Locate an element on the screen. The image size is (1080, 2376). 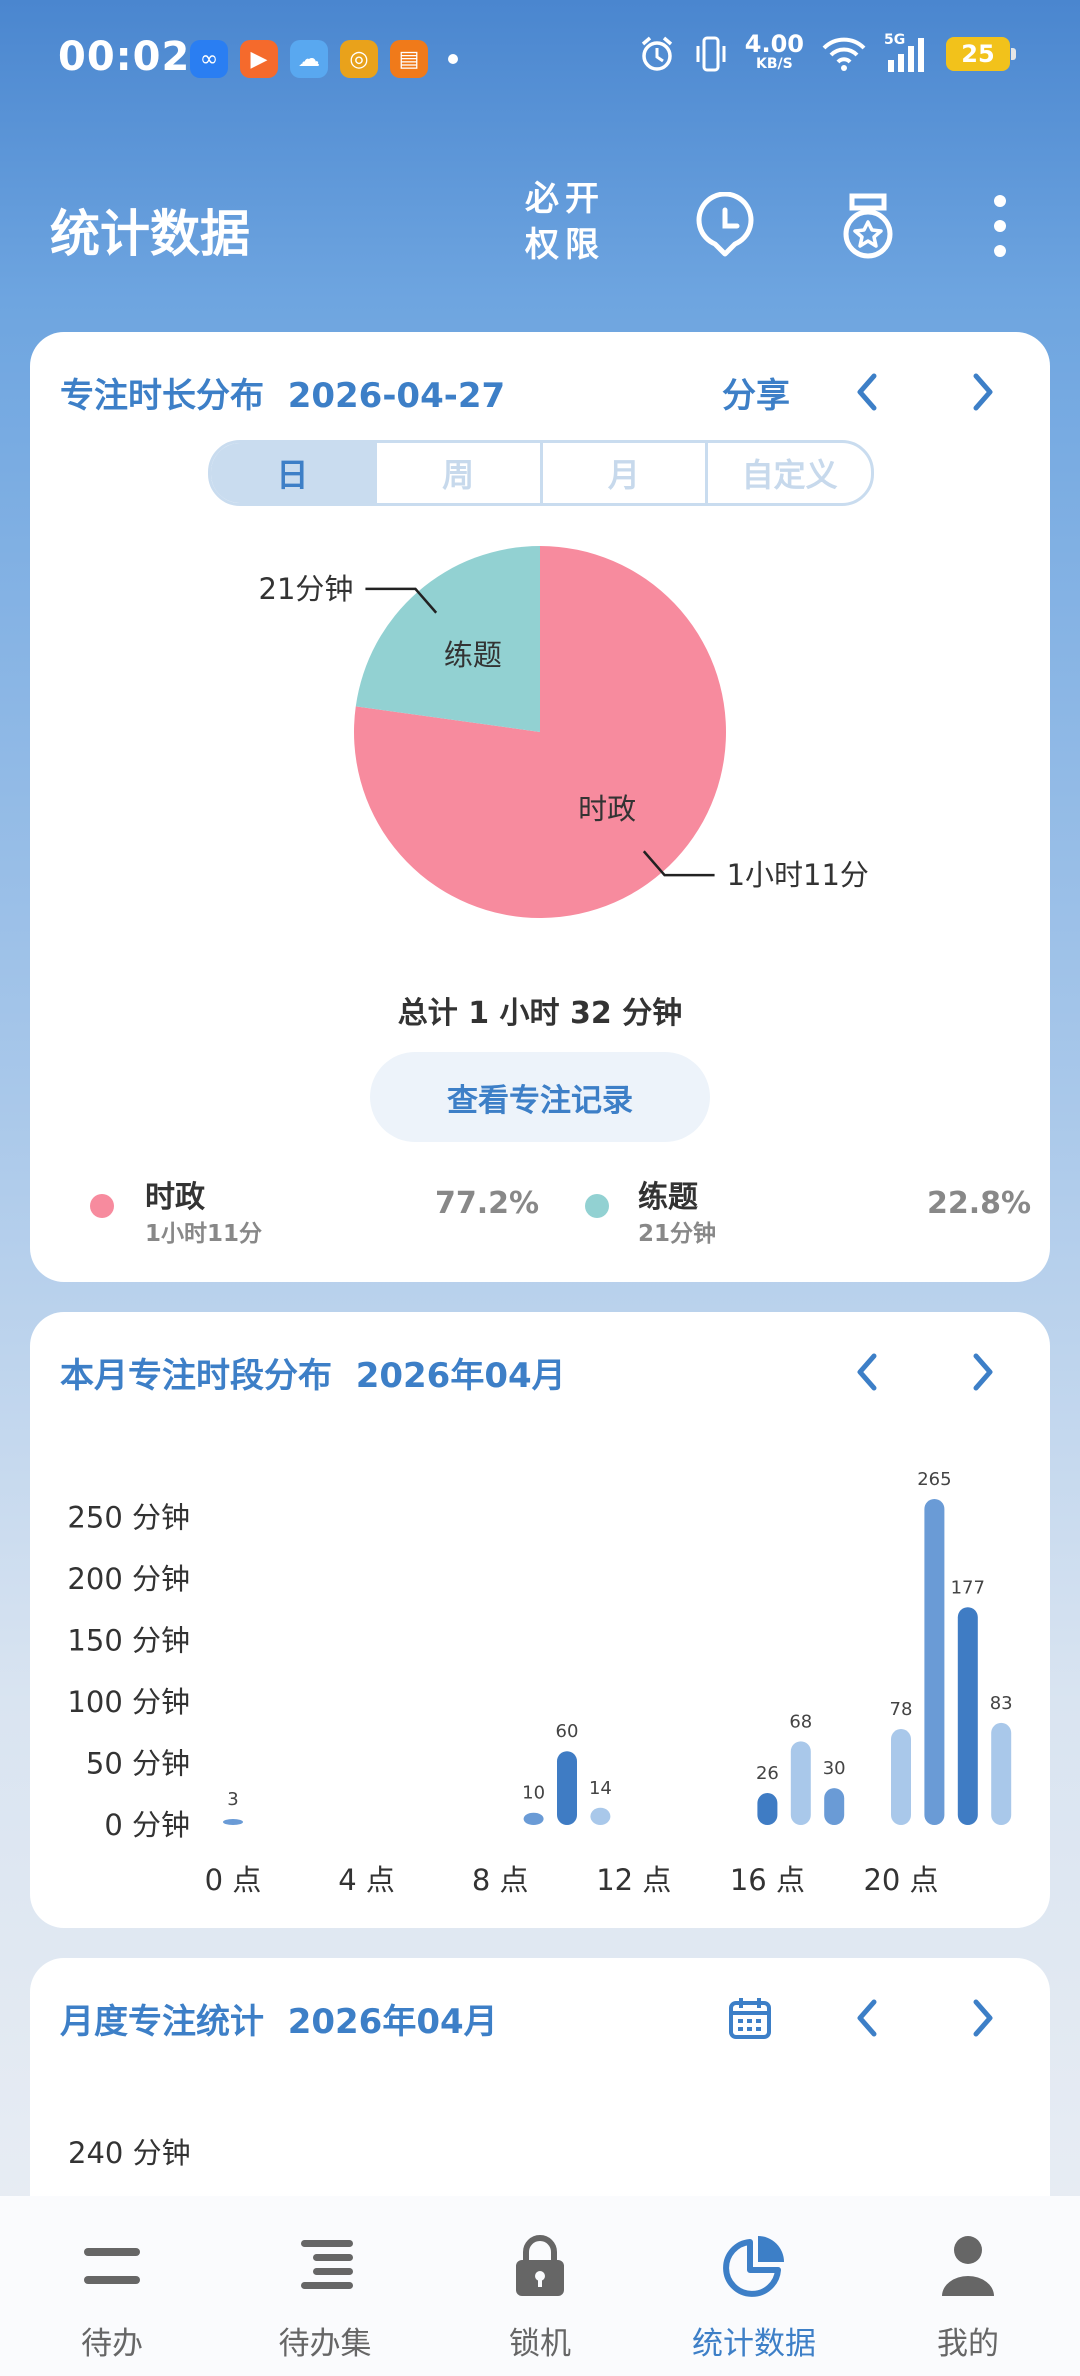
x-tick-label: 12 点 is located at coordinates (633, 1880).